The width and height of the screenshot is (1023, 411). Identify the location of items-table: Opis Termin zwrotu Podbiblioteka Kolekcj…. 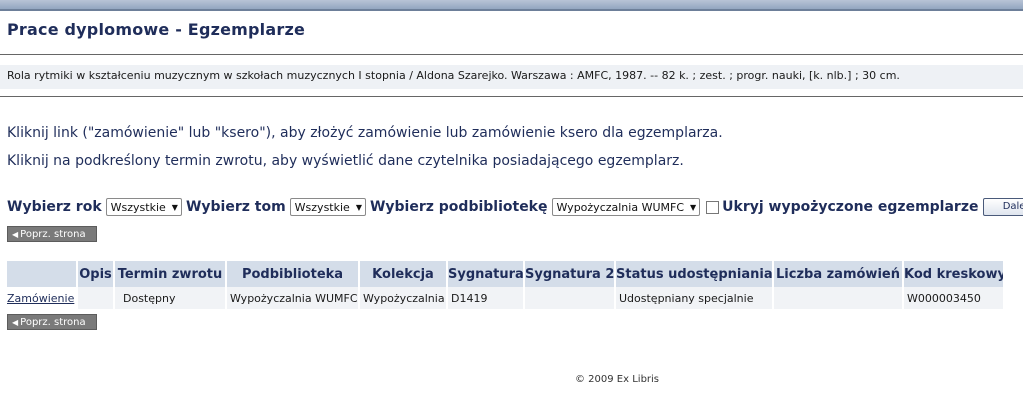
(506, 285).